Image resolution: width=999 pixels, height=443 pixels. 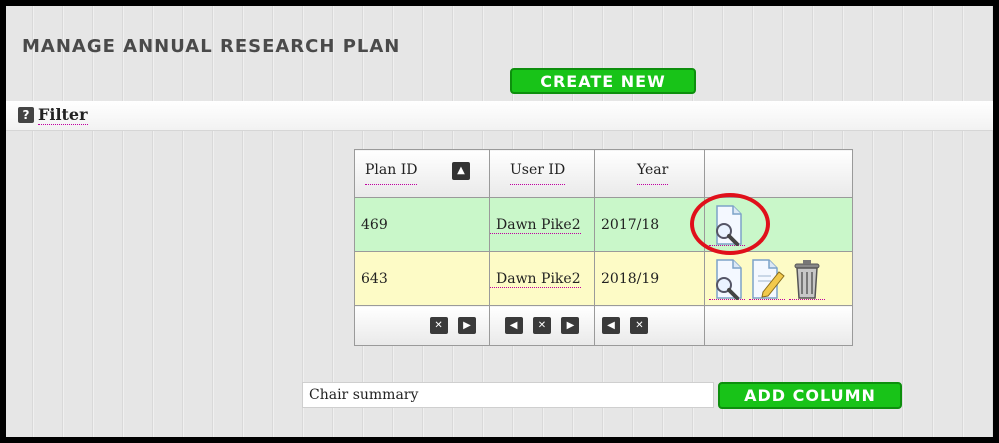 I want to click on column-header-plan-id: Plan ID ▲, so click(x=422, y=173).